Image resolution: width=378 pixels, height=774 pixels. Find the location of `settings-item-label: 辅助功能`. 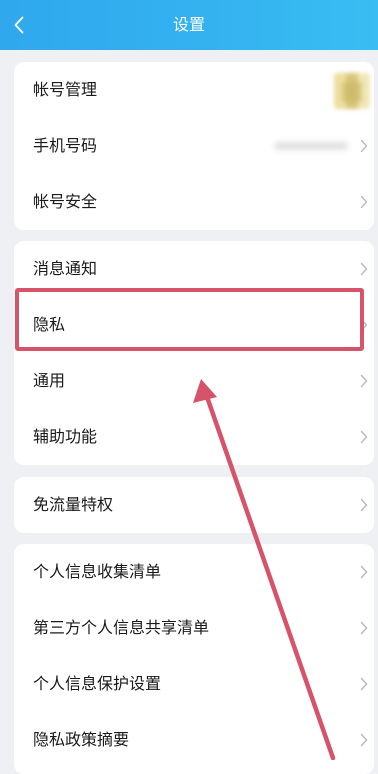

settings-item-label: 辅助功能 is located at coordinates (65, 436).